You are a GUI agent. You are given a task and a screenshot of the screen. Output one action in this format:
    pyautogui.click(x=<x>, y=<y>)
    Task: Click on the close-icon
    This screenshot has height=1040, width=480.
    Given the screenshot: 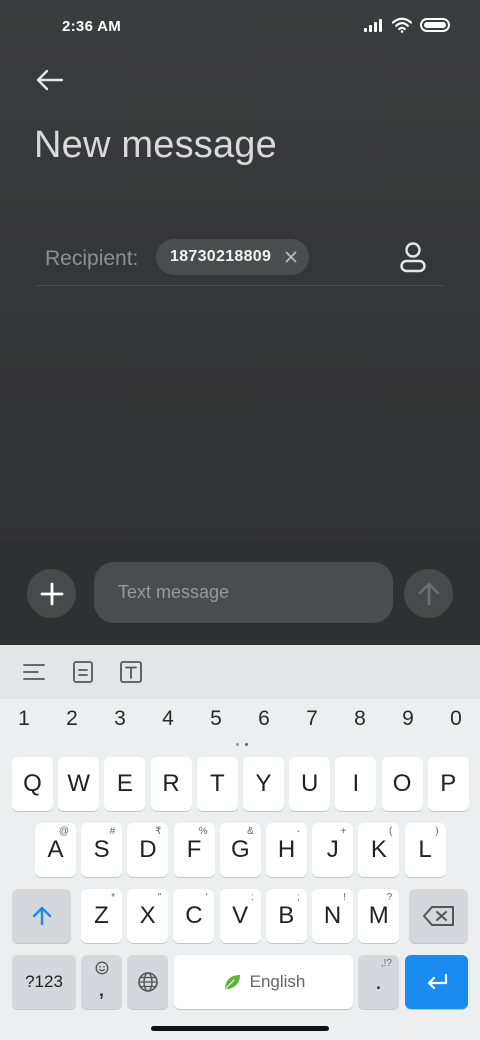 What is the action you would take?
    pyautogui.click(x=291, y=257)
    